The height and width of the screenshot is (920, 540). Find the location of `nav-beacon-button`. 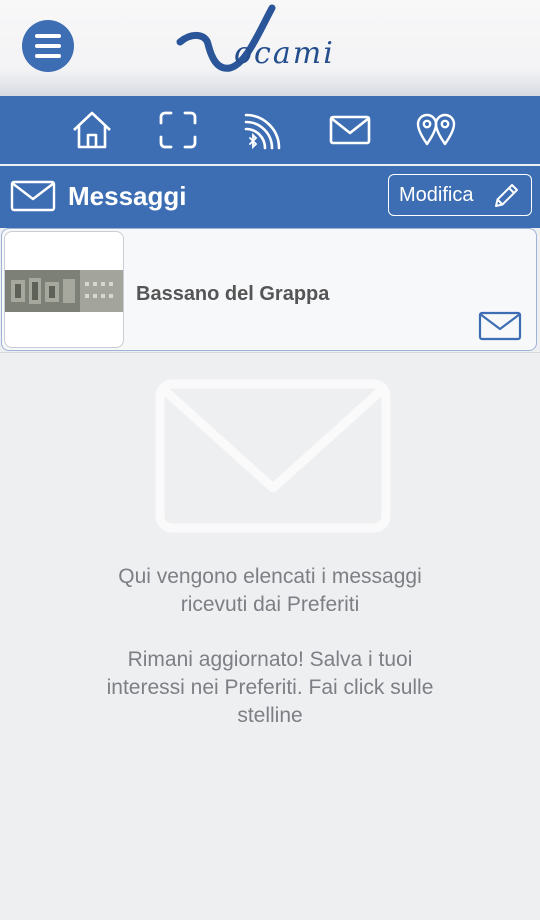

nav-beacon-button is located at coordinates (264, 130).